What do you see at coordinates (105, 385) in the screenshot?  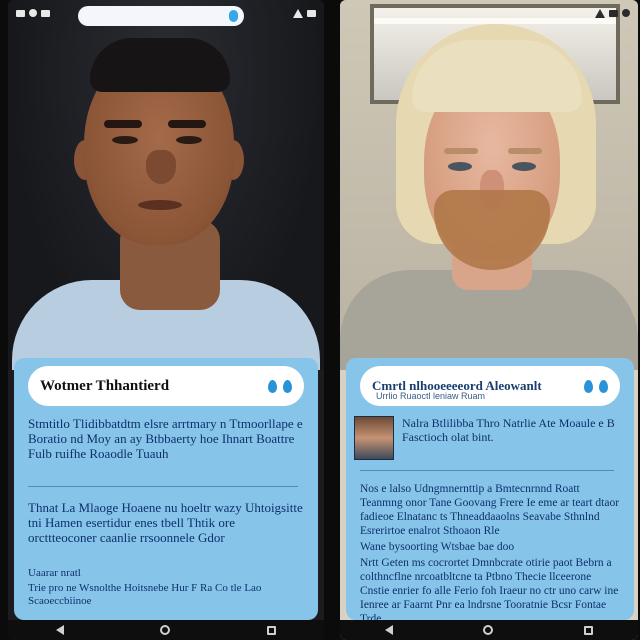 I see `card-title: Wotmer Thhantierd` at bounding box center [105, 385].